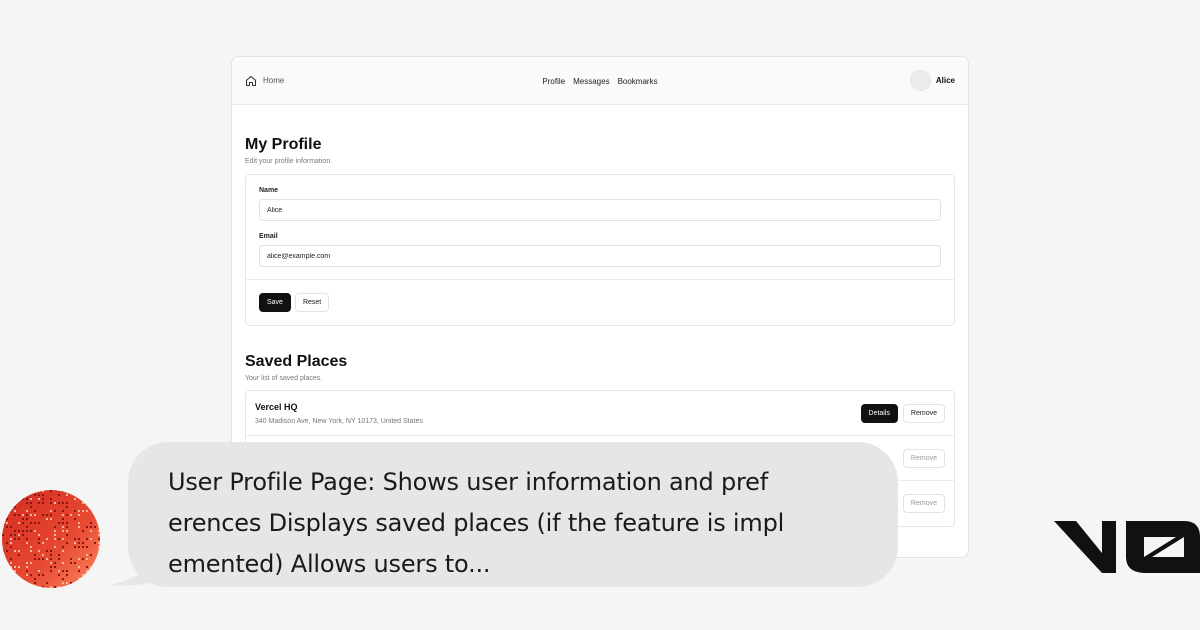  I want to click on home-label: Home, so click(274, 80).